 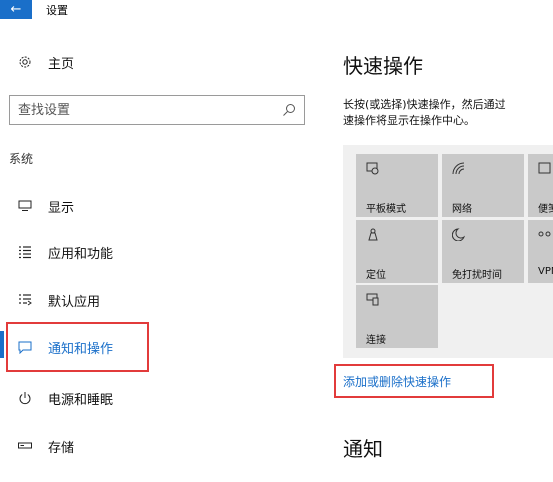 I want to click on sidebar-item-label: 显示, so click(x=61, y=208).